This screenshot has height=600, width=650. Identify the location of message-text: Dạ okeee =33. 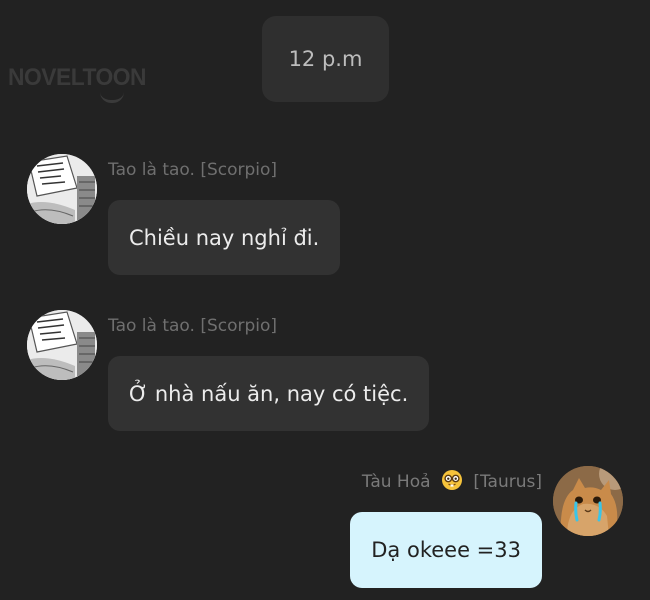
(446, 550).